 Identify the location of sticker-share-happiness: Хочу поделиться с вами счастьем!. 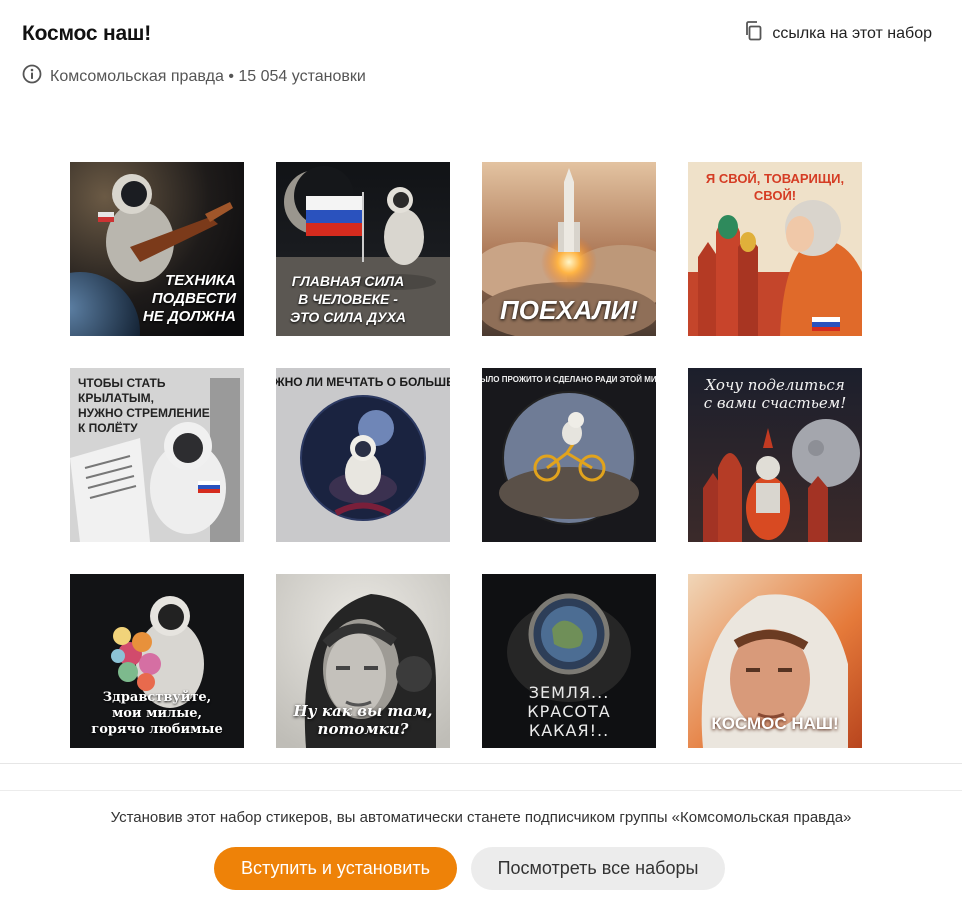
(775, 455).